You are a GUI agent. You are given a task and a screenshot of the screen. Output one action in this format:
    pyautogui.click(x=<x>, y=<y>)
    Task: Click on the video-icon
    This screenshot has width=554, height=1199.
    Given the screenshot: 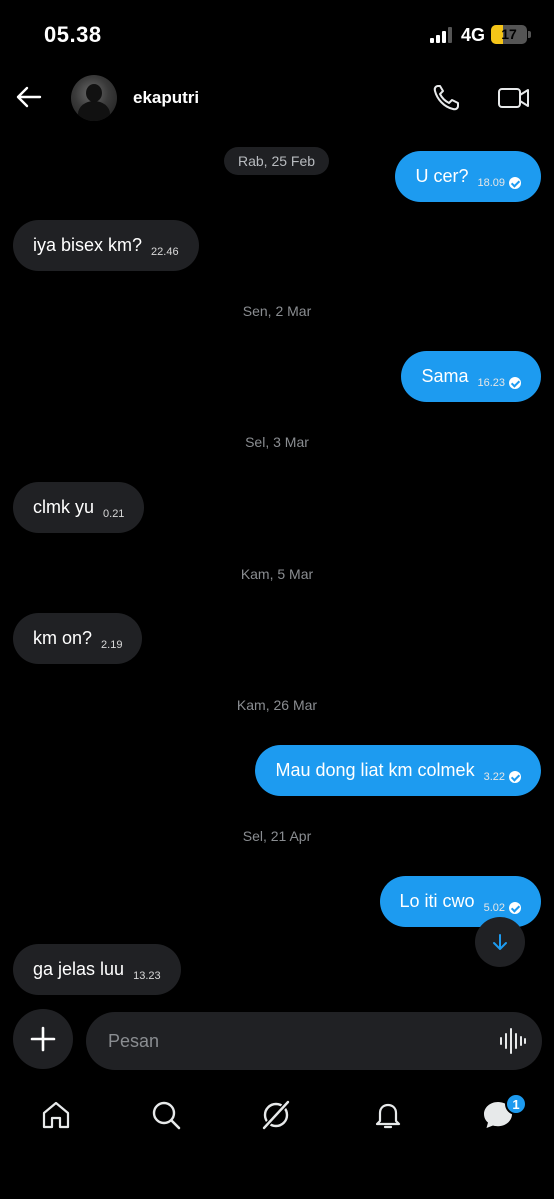 What is the action you would take?
    pyautogui.click(x=513, y=98)
    